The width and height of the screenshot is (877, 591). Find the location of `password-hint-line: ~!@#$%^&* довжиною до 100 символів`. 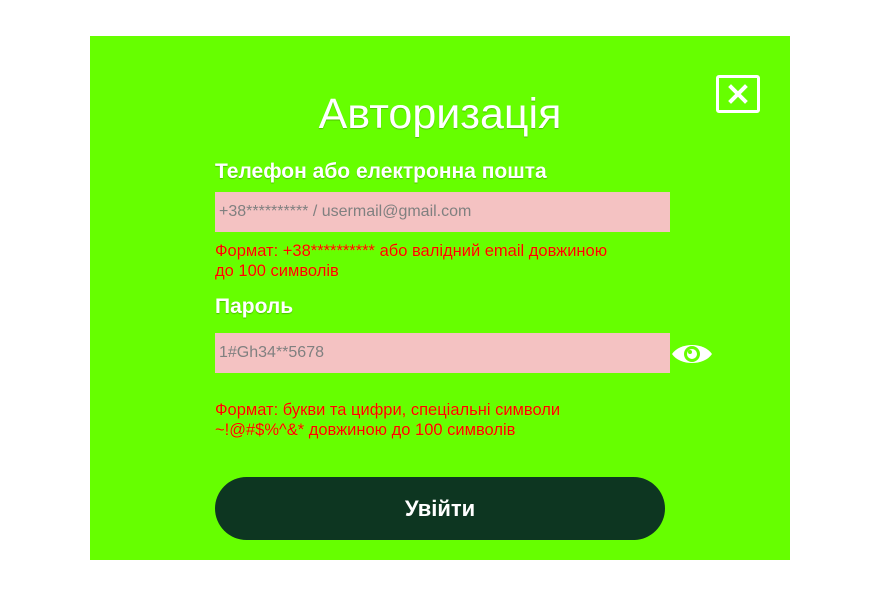

password-hint-line: ~!@#$%^&* довжиною до 100 символів is located at coordinates (365, 430).